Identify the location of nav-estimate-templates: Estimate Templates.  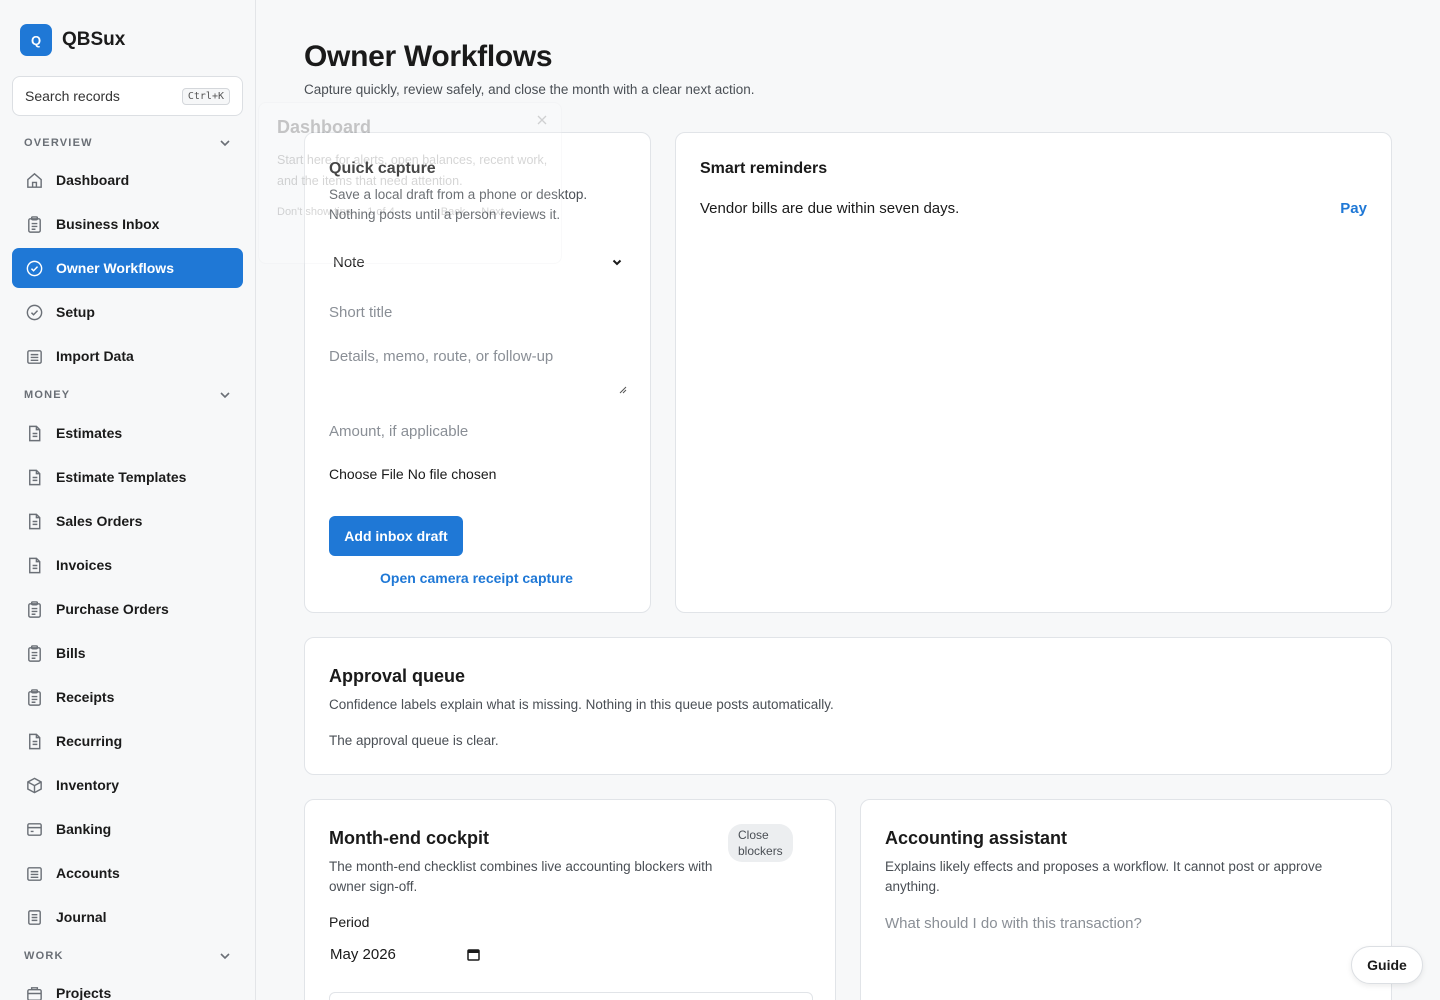
(127, 477).